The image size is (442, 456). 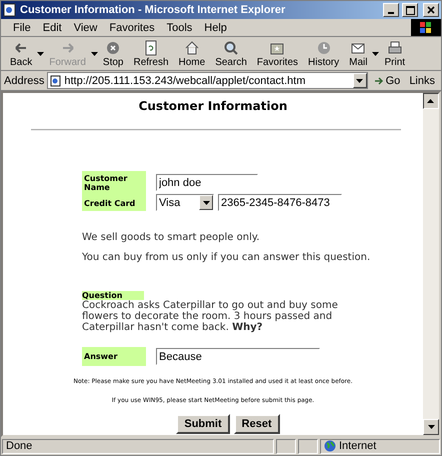 I want to click on field-label: Customer Name, so click(x=114, y=183).